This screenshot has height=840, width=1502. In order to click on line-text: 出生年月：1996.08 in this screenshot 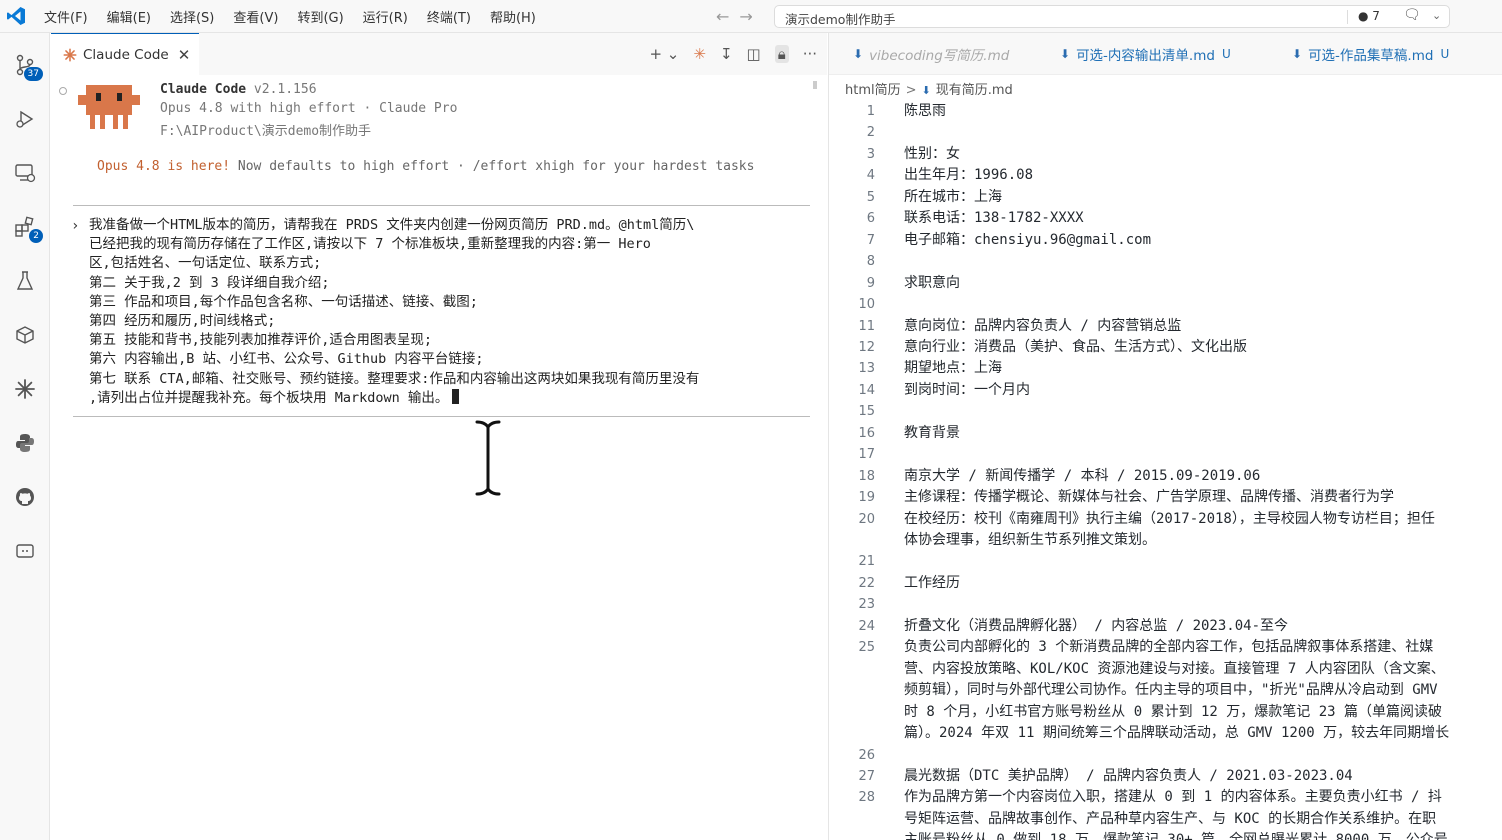, I will do `click(969, 175)`.